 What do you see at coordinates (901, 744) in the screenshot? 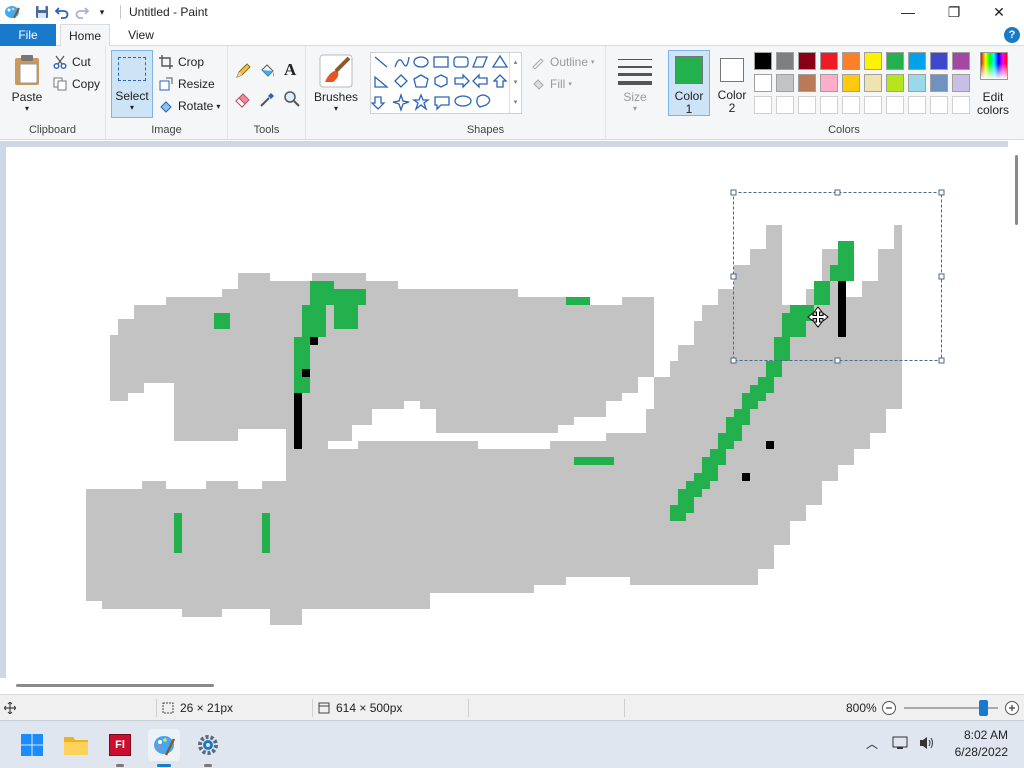
I see `network-icon` at bounding box center [901, 744].